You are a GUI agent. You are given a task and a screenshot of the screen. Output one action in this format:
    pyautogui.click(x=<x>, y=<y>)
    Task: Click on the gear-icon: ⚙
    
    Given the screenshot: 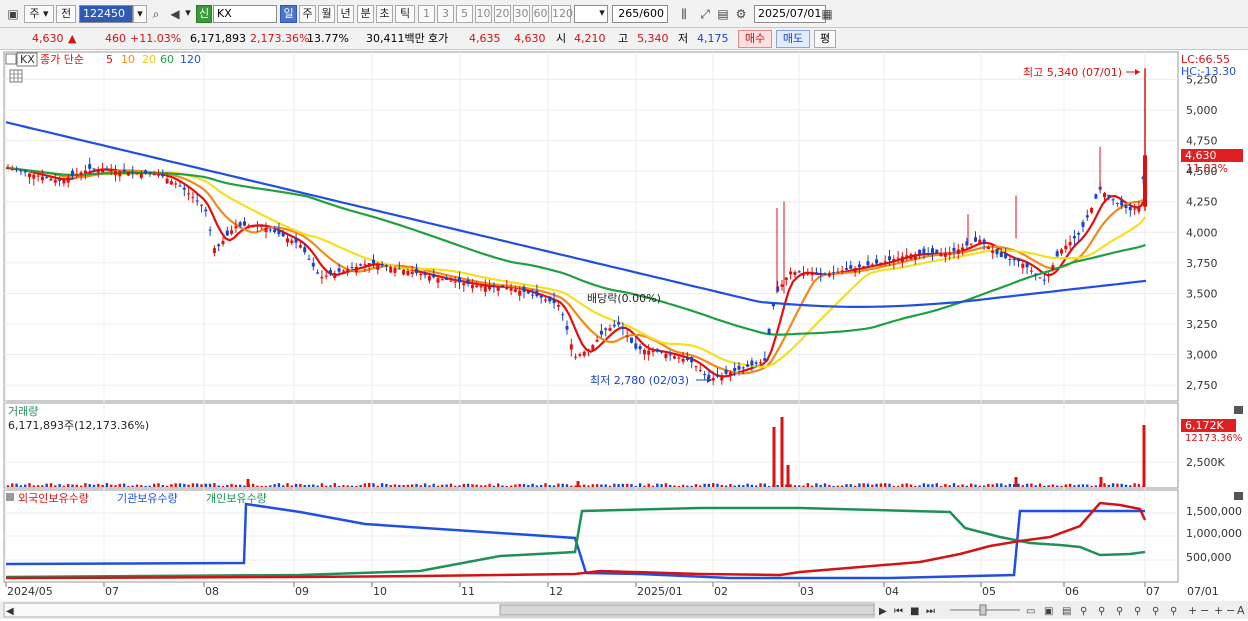 What is the action you would take?
    pyautogui.click(x=741, y=14)
    